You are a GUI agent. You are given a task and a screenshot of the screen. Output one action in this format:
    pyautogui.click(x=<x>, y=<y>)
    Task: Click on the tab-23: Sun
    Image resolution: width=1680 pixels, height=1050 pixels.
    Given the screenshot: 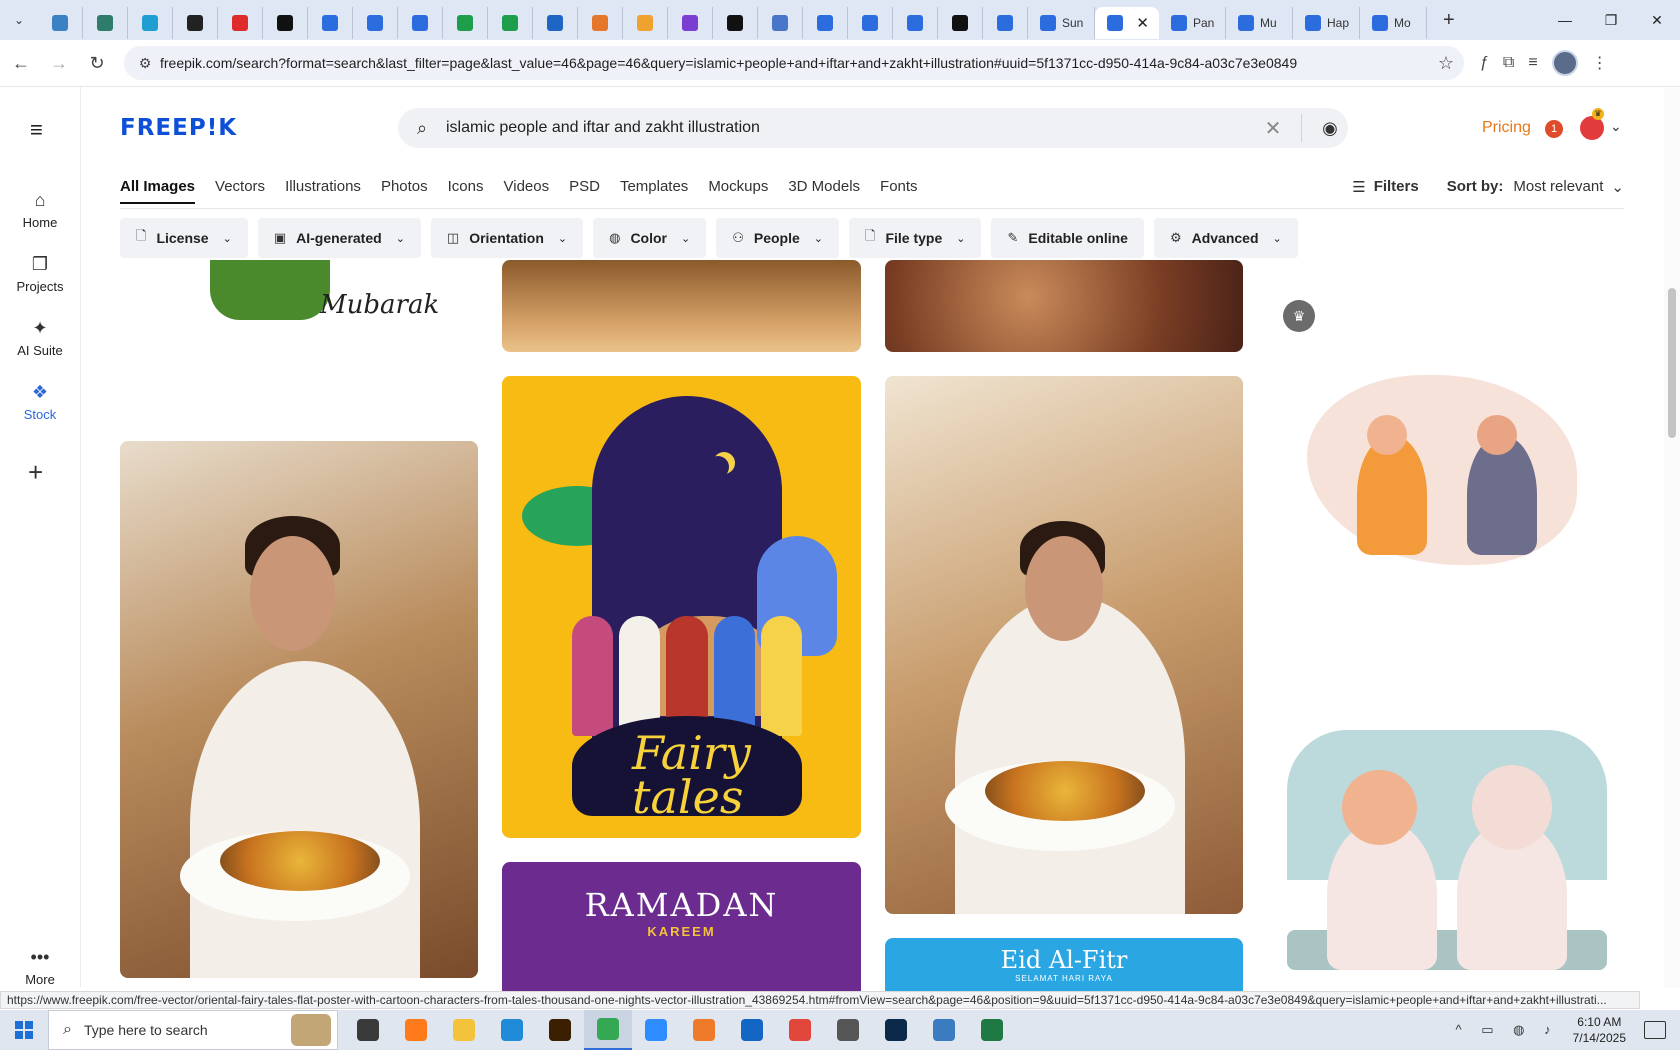 What is the action you would take?
    pyautogui.click(x=1061, y=23)
    